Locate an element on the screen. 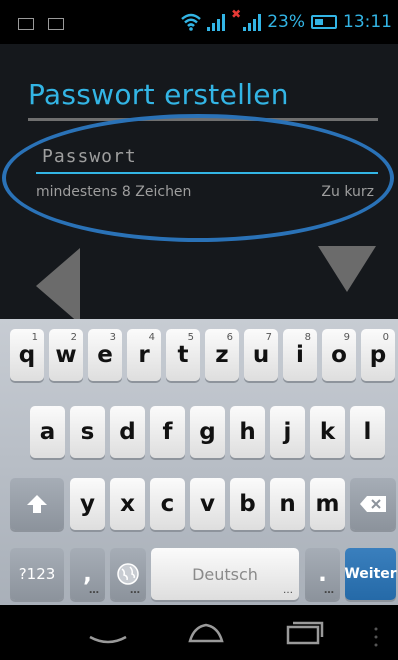 Image resolution: width=398 pixels, height=660 pixels. signal-2-icon is located at coordinates (252, 22).